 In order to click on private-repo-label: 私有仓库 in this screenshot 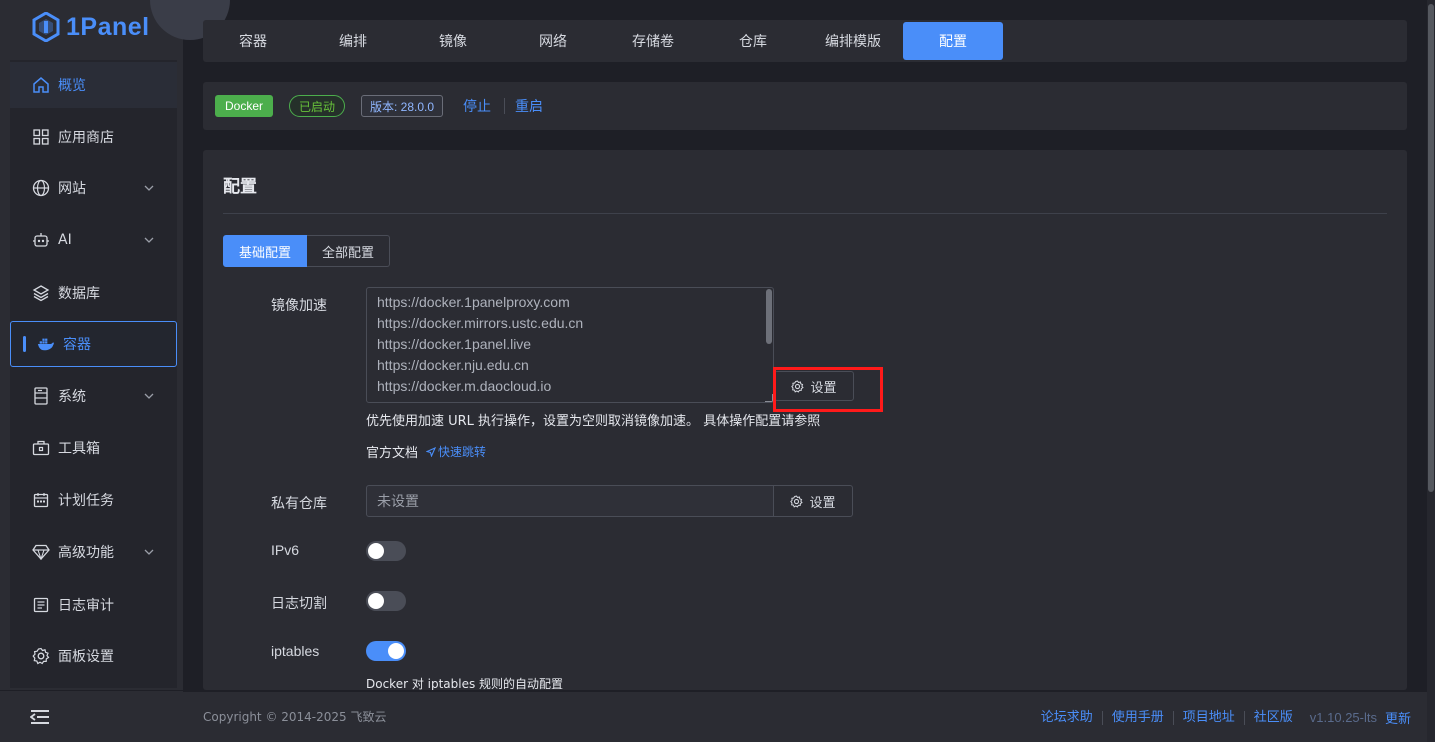, I will do `click(299, 504)`.